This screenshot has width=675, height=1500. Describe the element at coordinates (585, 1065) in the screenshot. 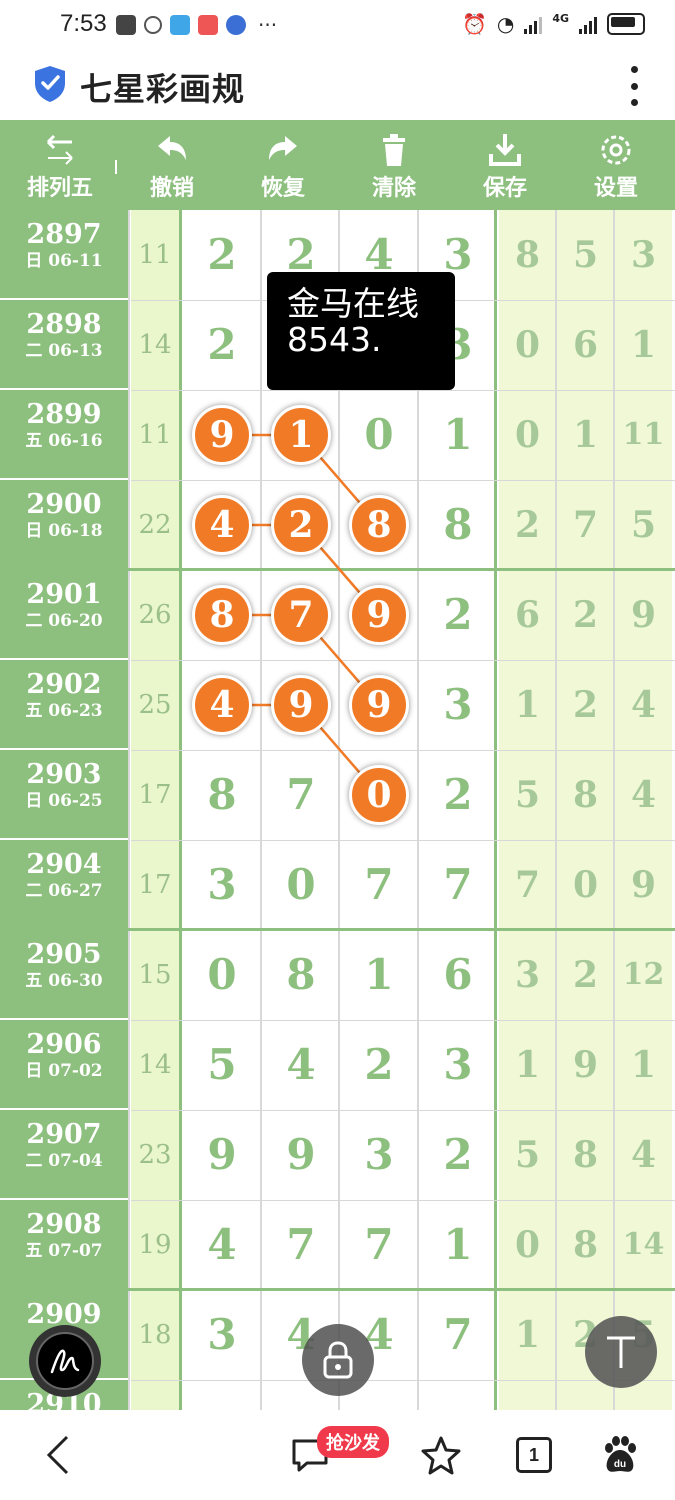

I see `stat-cell: 9` at that location.